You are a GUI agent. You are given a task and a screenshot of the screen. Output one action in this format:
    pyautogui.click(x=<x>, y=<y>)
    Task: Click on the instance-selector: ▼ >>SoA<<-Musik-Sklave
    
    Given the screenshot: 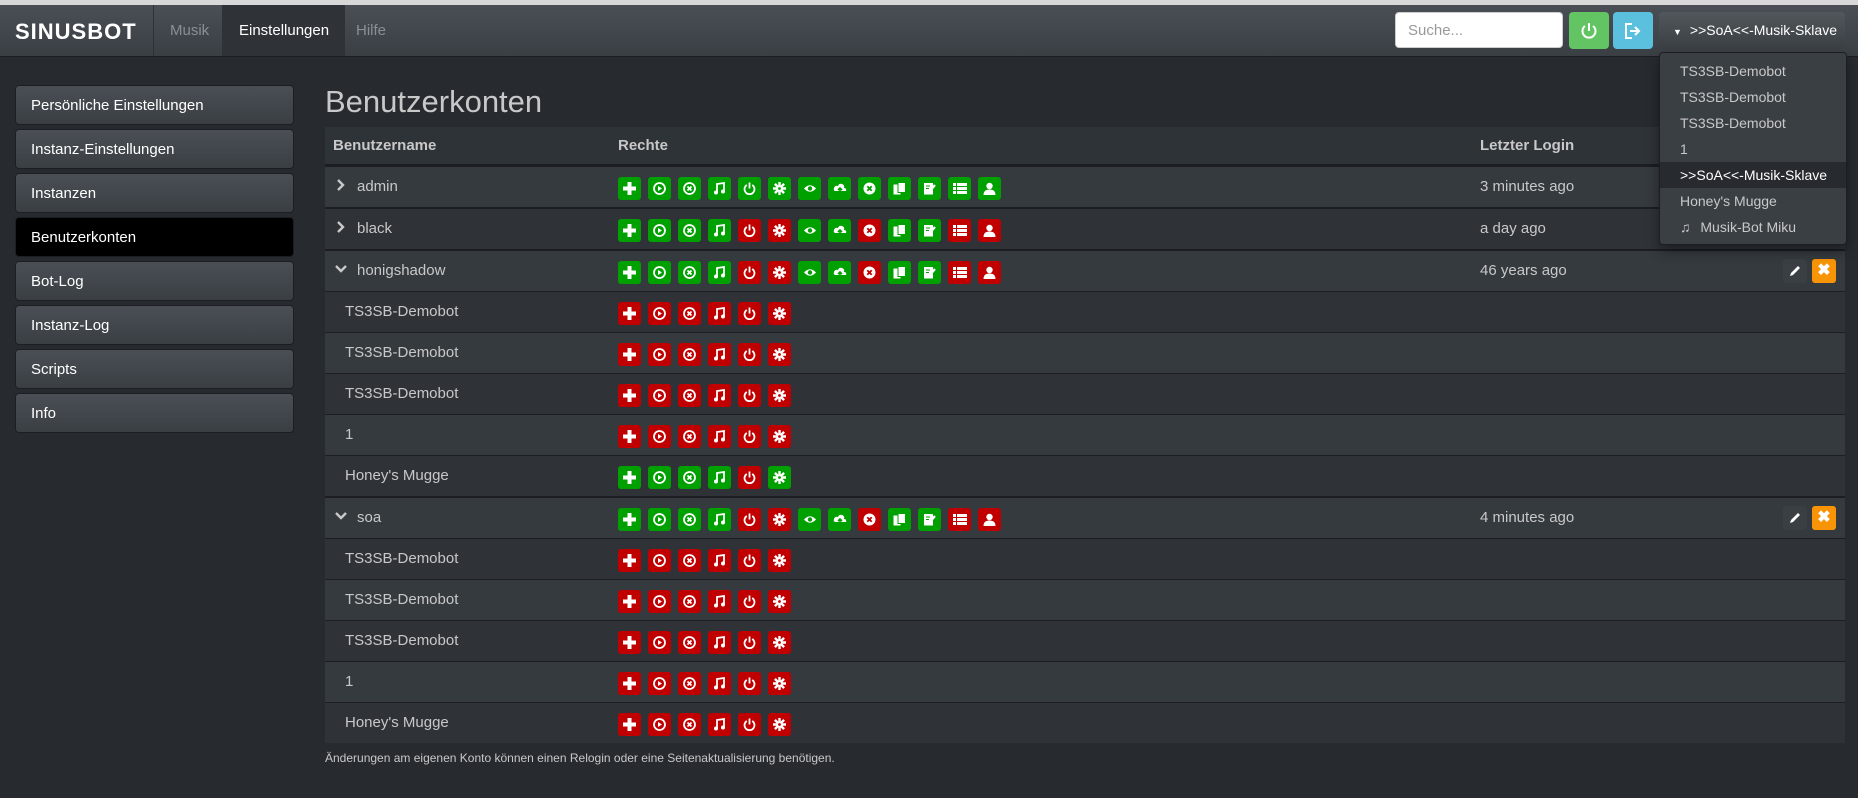 What is the action you would take?
    pyautogui.click(x=1752, y=30)
    